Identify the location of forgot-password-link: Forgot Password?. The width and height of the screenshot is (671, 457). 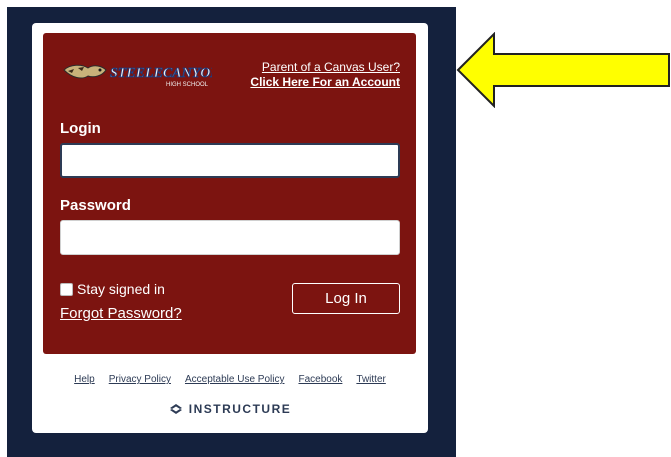
(121, 313).